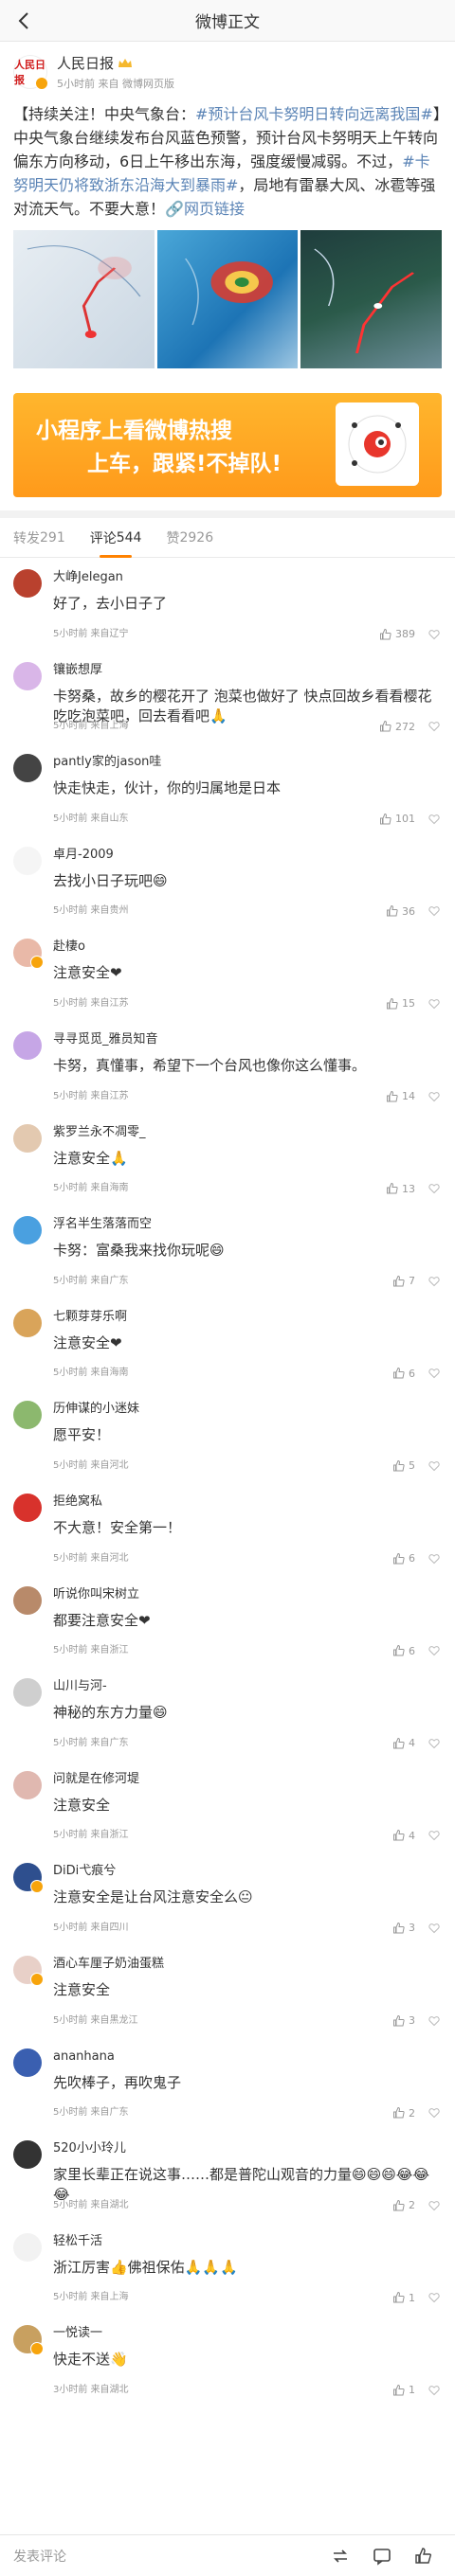 This screenshot has height=2576, width=455. Describe the element at coordinates (227, 299) in the screenshot. I see `satellite-cloud-image` at that location.